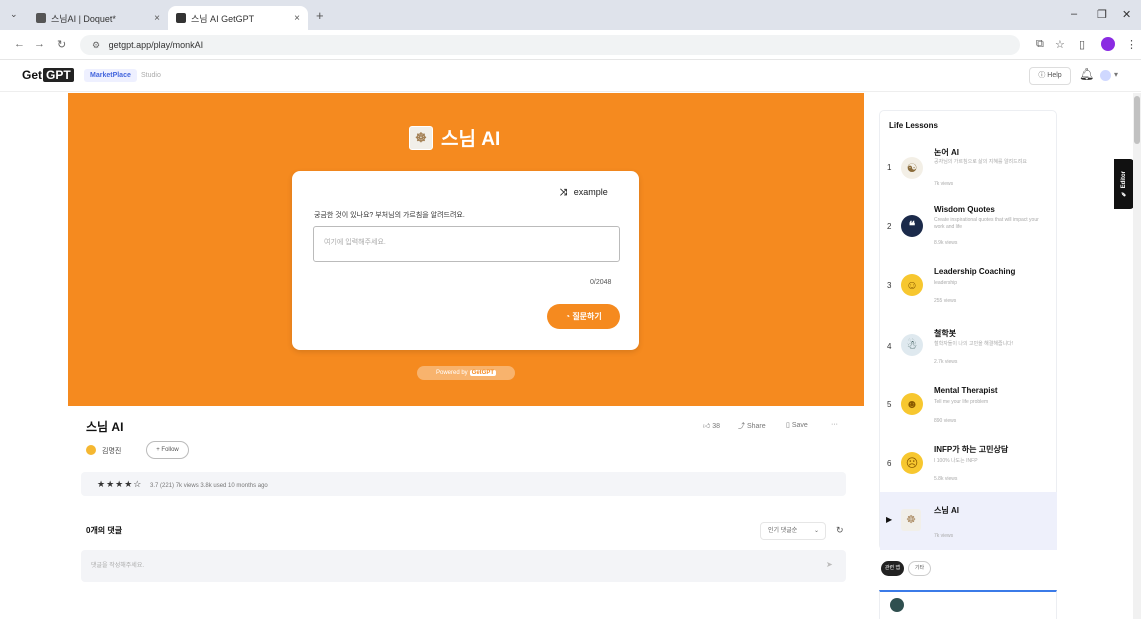  I want to click on powered-by-badge: Powered by GetGPT, so click(466, 373).